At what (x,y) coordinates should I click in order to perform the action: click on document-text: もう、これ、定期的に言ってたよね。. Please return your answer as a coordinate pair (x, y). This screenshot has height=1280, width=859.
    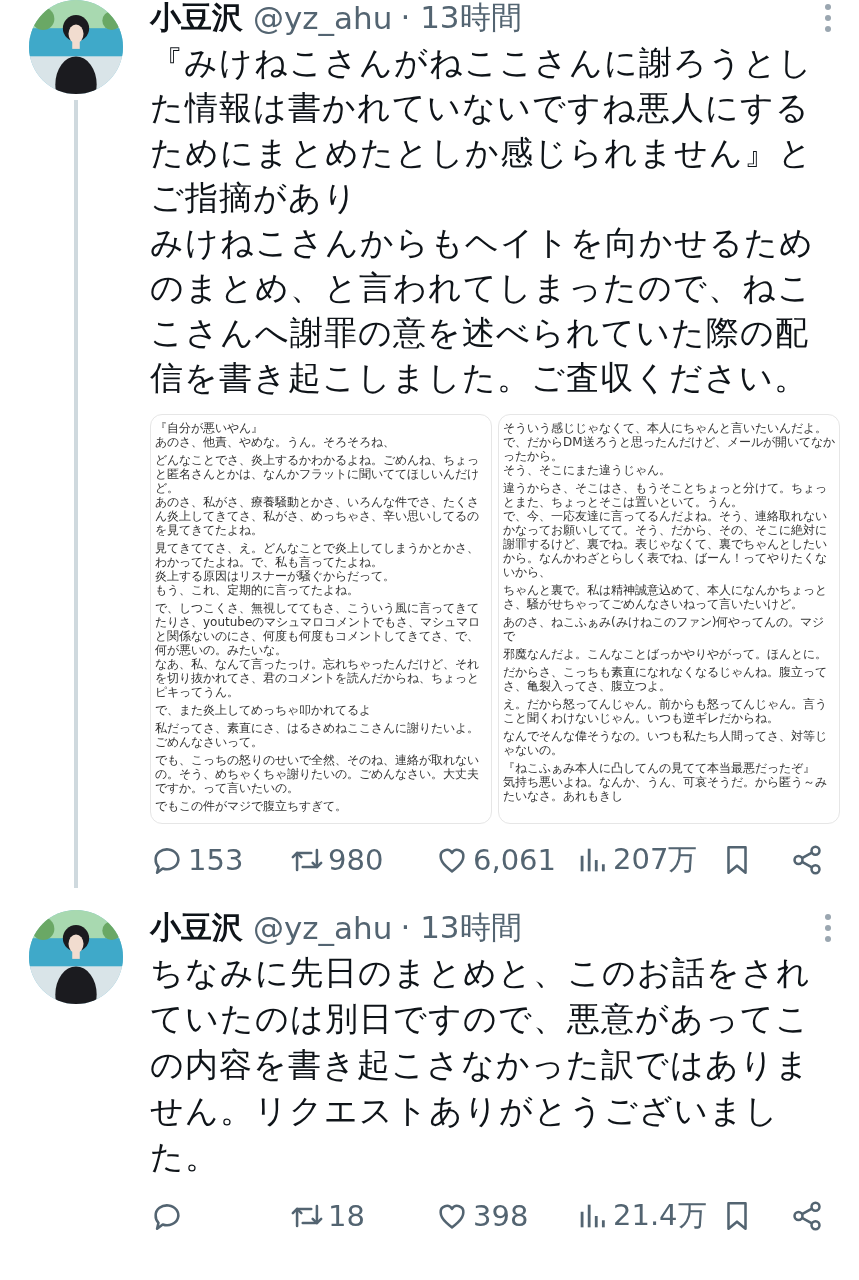
    Looking at the image, I should click on (257, 590).